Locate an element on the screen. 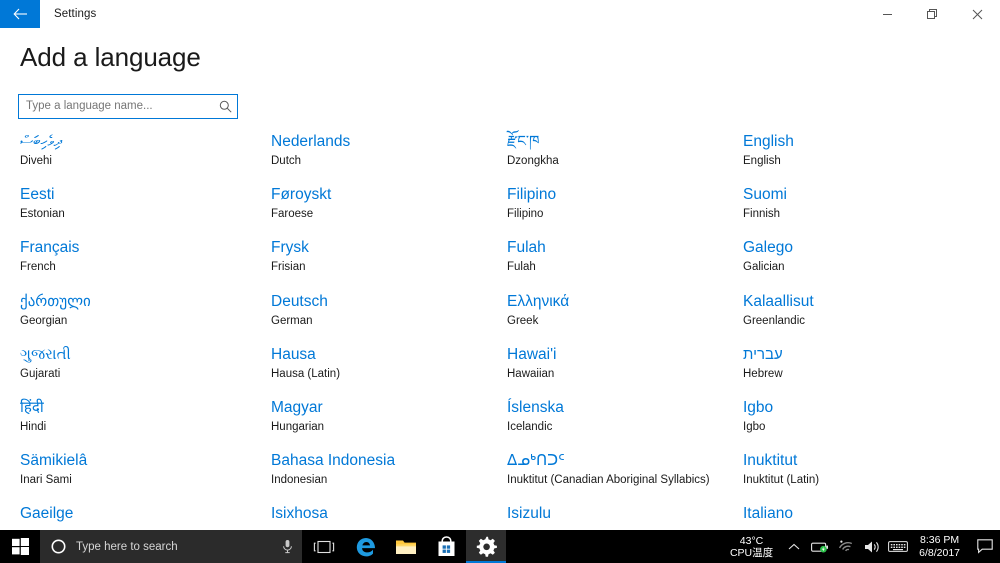 The image size is (1000, 563). language-native-name: Filipino is located at coordinates (532, 195).